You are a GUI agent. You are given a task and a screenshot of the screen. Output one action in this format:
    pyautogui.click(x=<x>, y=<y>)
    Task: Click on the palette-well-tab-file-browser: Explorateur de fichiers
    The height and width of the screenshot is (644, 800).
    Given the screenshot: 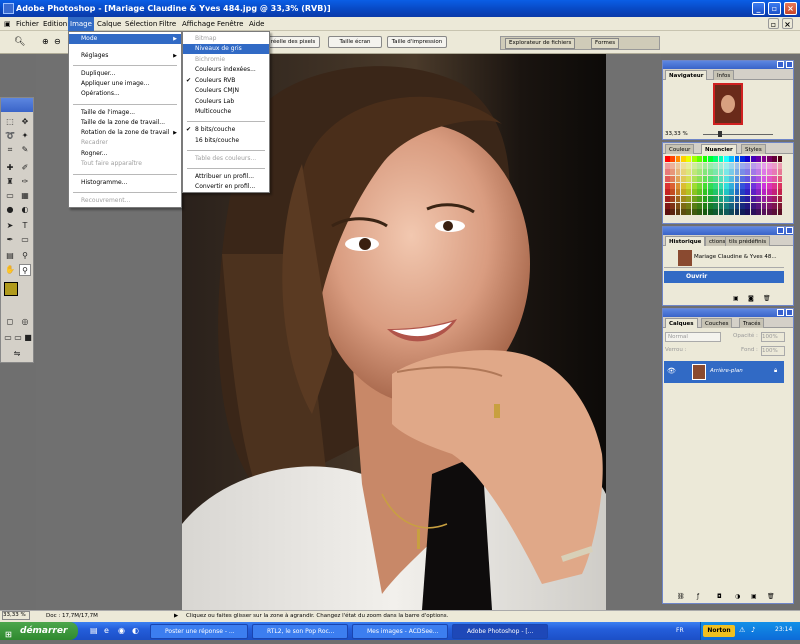 What is the action you would take?
    pyautogui.click(x=540, y=43)
    